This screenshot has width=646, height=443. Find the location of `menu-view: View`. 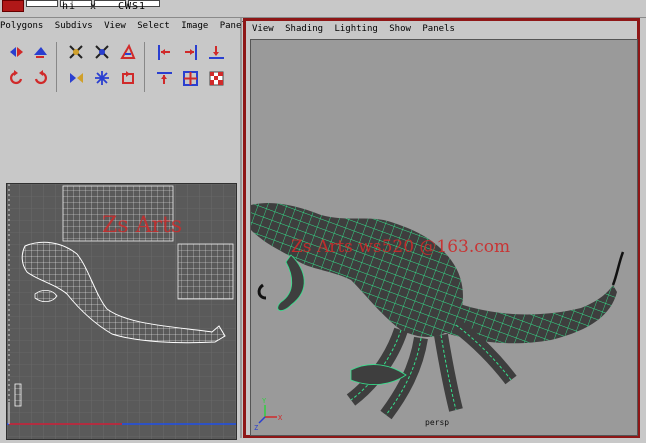

menu-view: View is located at coordinates (115, 26).